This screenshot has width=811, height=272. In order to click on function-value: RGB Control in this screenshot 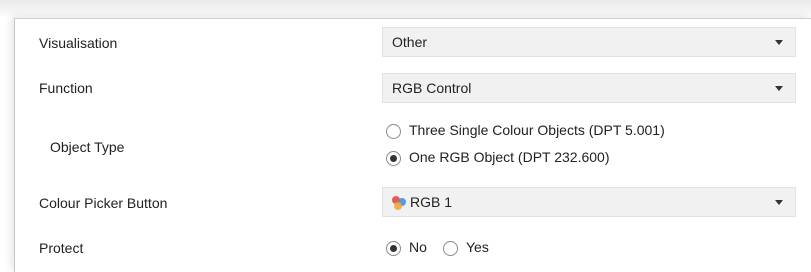, I will do `click(432, 88)`.